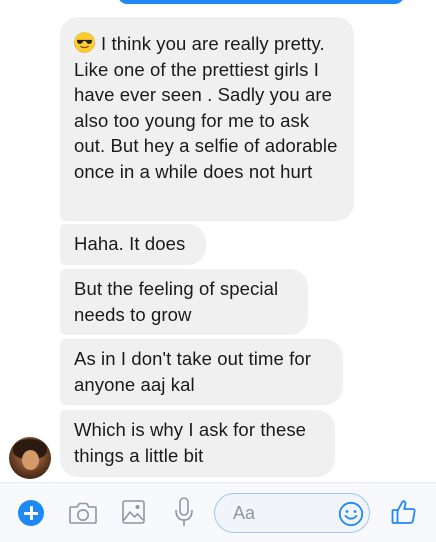 The height and width of the screenshot is (542, 436). Describe the element at coordinates (130, 243) in the screenshot. I see `message-text: Haha. It does` at that location.